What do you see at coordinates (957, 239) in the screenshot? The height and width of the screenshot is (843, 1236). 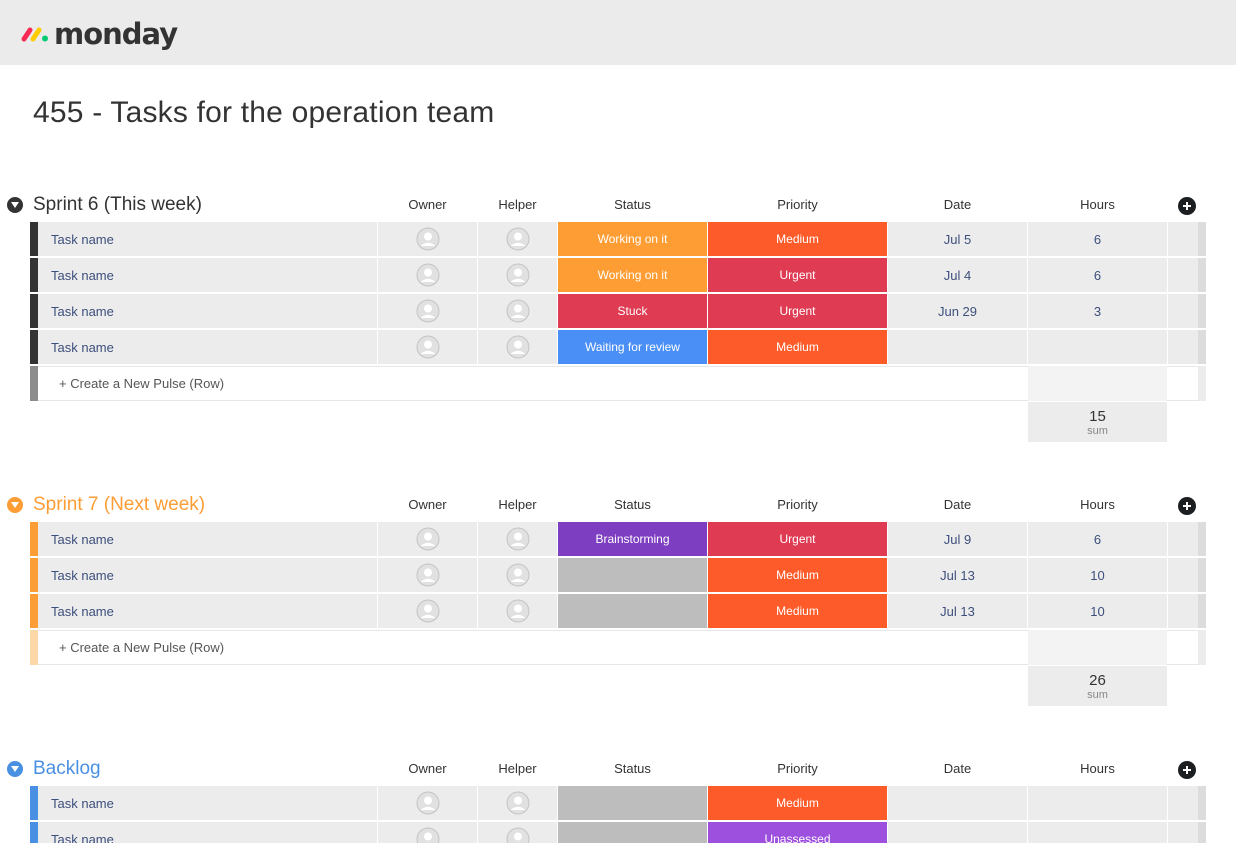 I see `date-cell: Jul 5` at bounding box center [957, 239].